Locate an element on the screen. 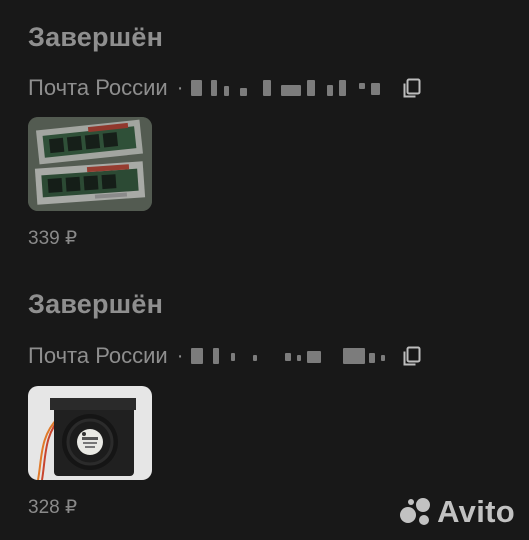 The width and height of the screenshot is (529, 540). ram-modules-image is located at coordinates (90, 164).